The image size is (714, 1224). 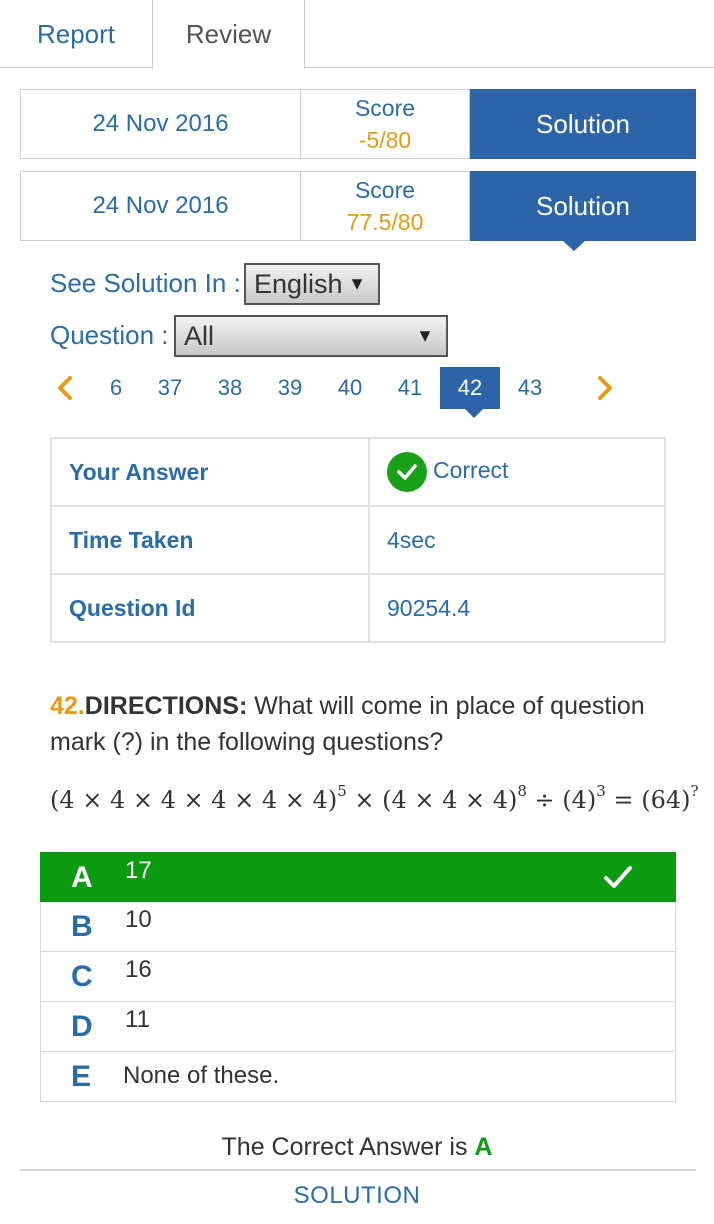 I want to click on question-filter-select: All ▼, so click(x=311, y=336).